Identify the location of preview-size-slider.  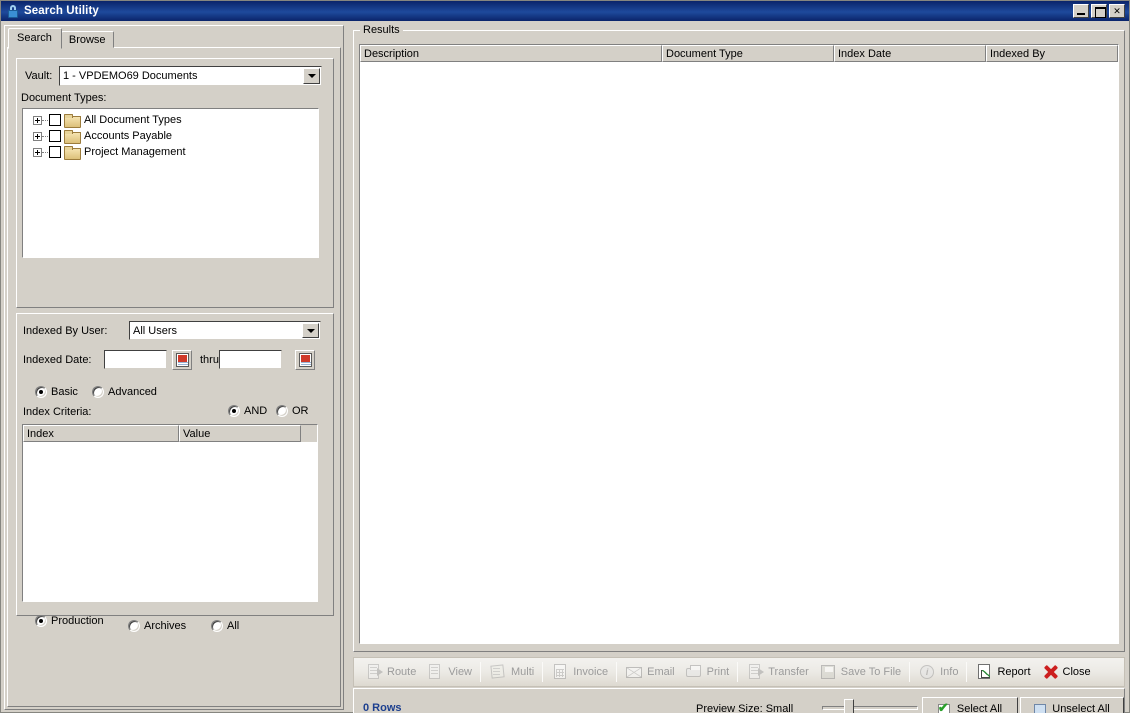
(870, 705).